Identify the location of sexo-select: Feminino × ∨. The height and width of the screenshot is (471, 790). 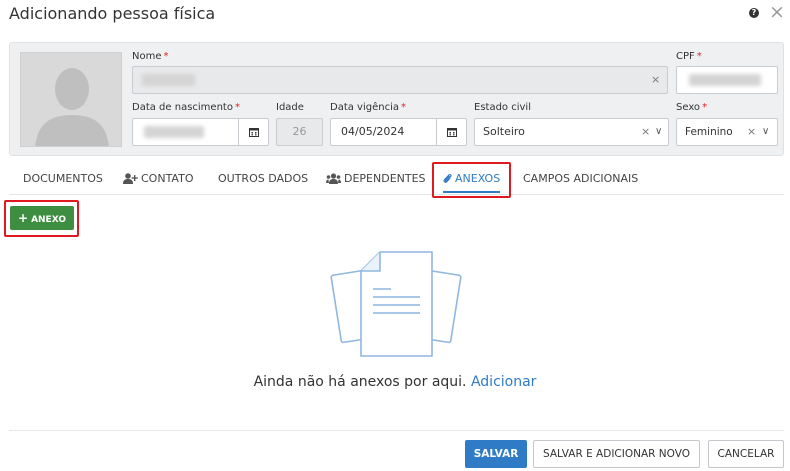
(727, 132).